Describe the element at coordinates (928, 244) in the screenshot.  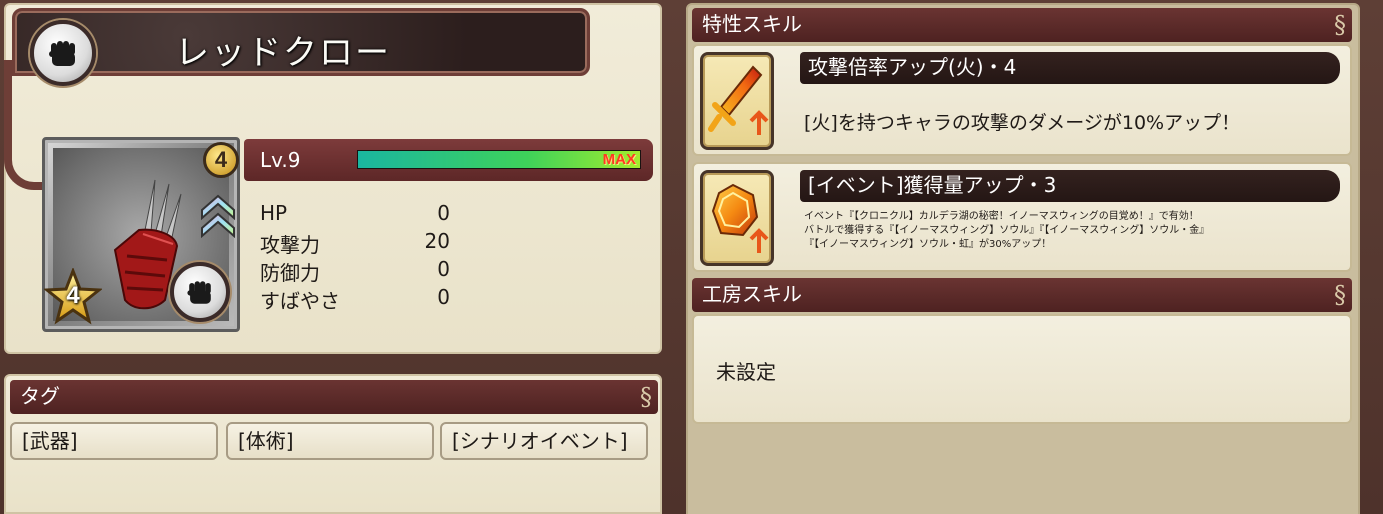
I see `description-line: 『【イノーマスウィング】ソウル・虹』が30%アップ！` at that location.